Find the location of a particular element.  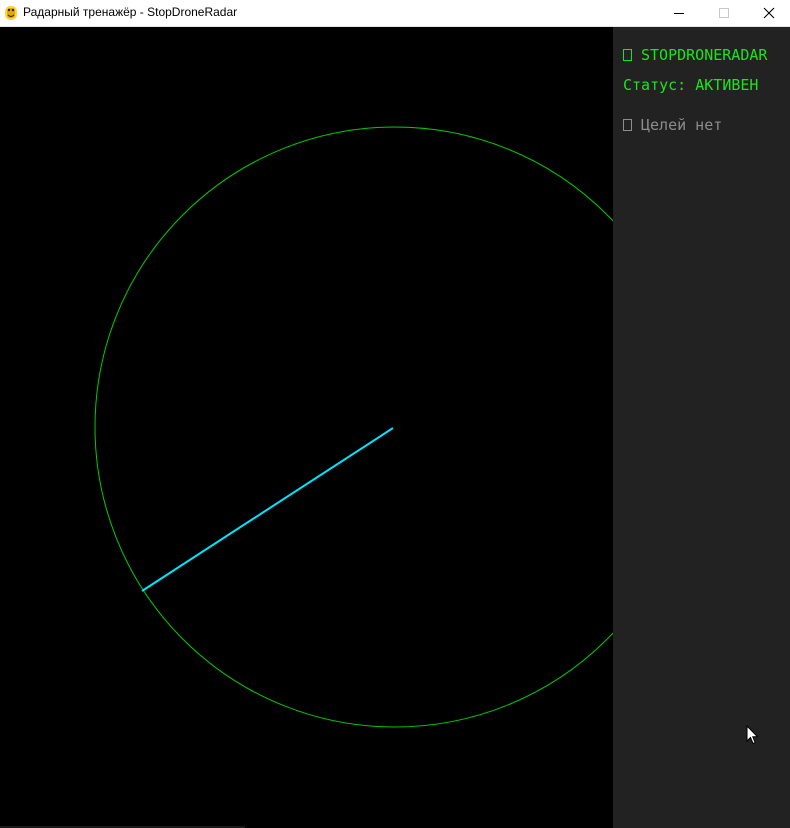

panel-title: STOPDRONERADAR is located at coordinates (695, 55).